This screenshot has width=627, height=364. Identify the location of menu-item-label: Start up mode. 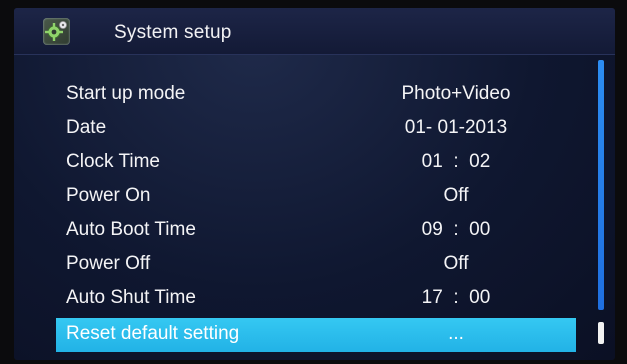
(126, 93).